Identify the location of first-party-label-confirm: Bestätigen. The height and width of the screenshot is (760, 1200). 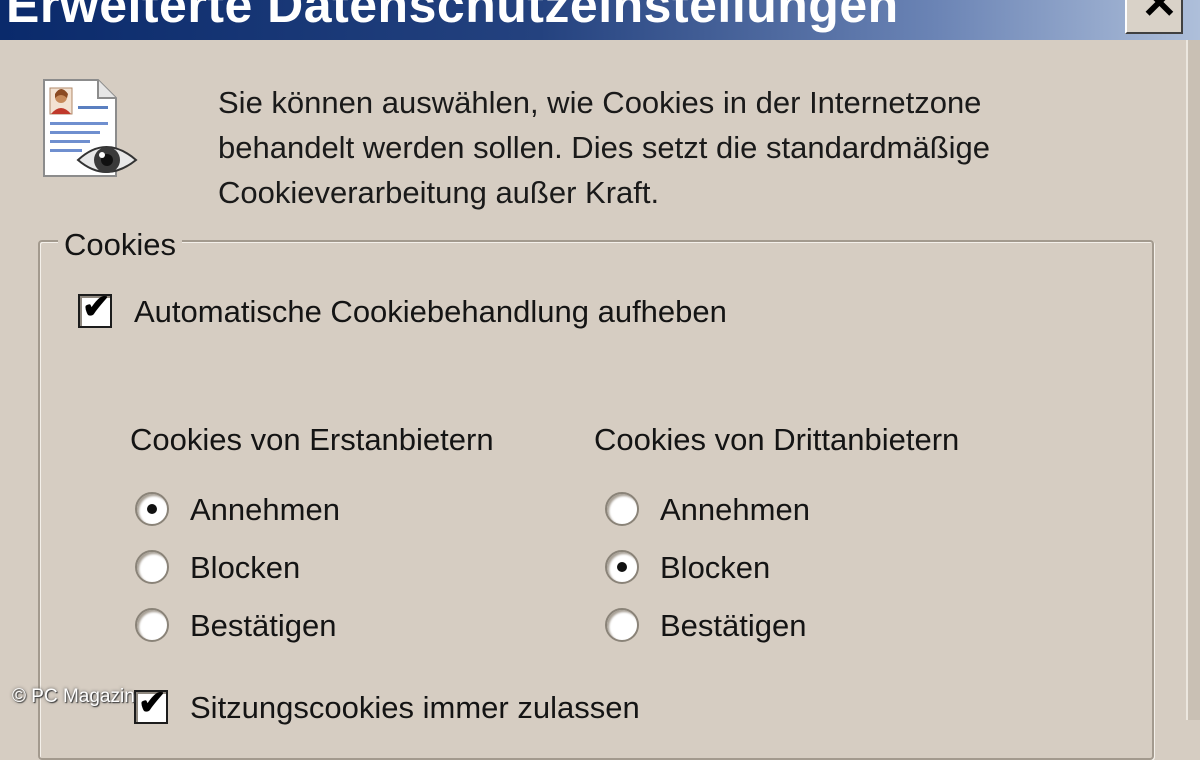
(263, 626).